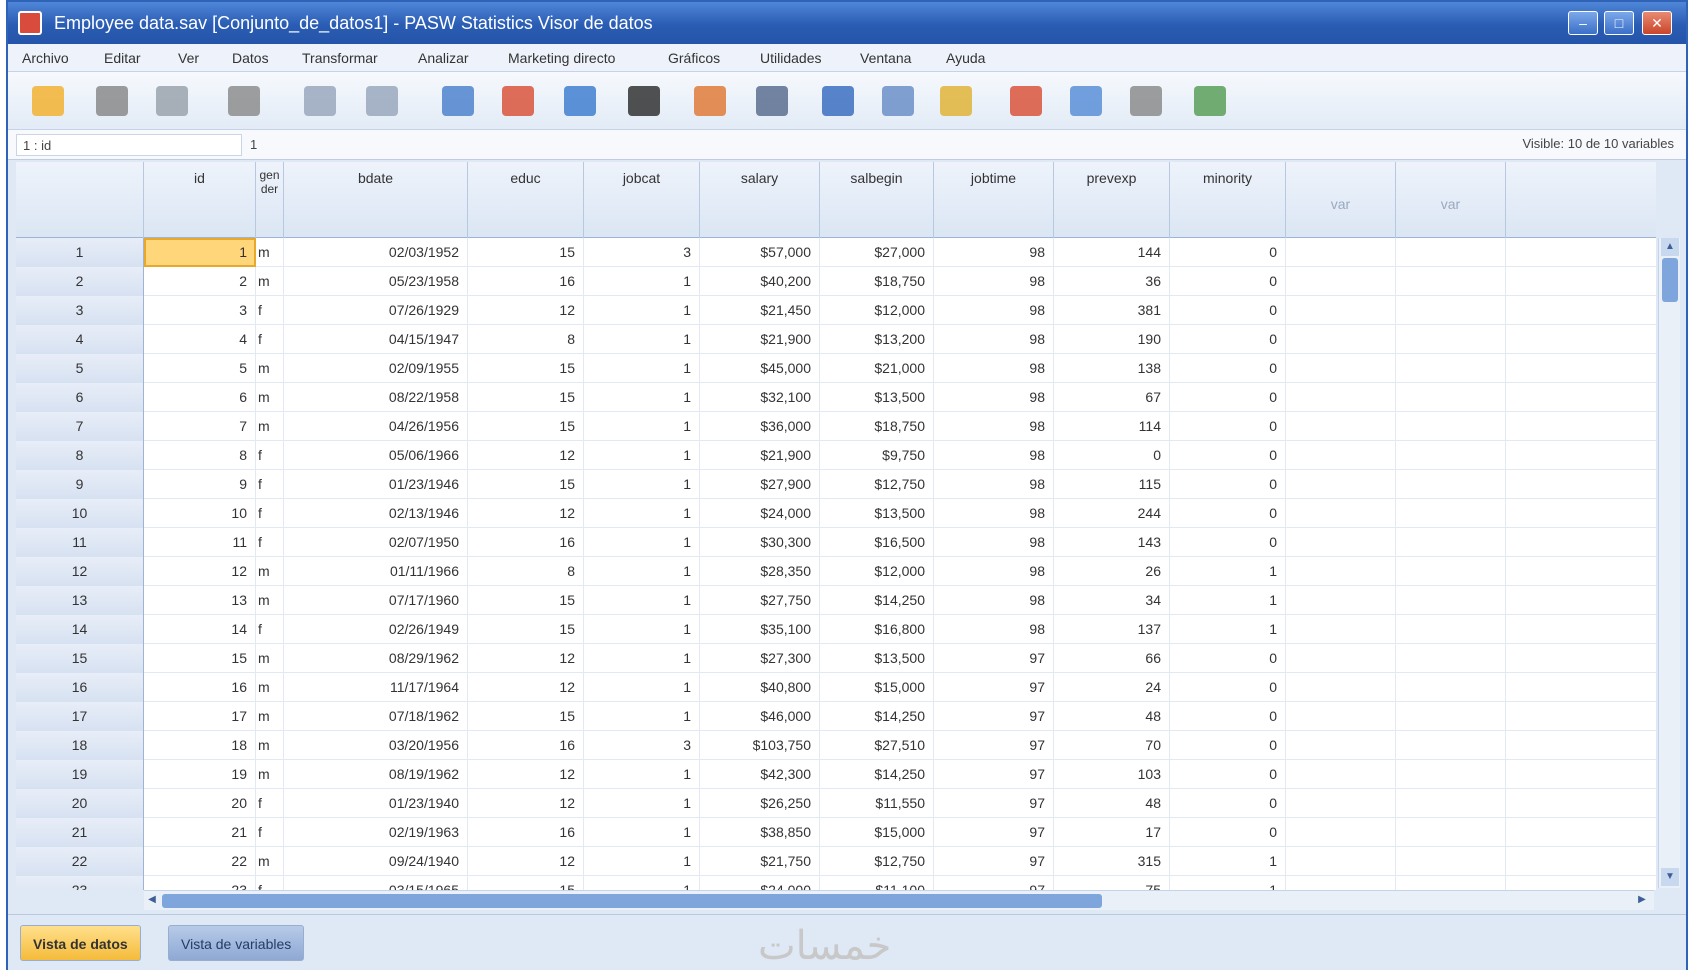  Describe the element at coordinates (1657, 23) in the screenshot. I see `close-button: ✕` at that location.